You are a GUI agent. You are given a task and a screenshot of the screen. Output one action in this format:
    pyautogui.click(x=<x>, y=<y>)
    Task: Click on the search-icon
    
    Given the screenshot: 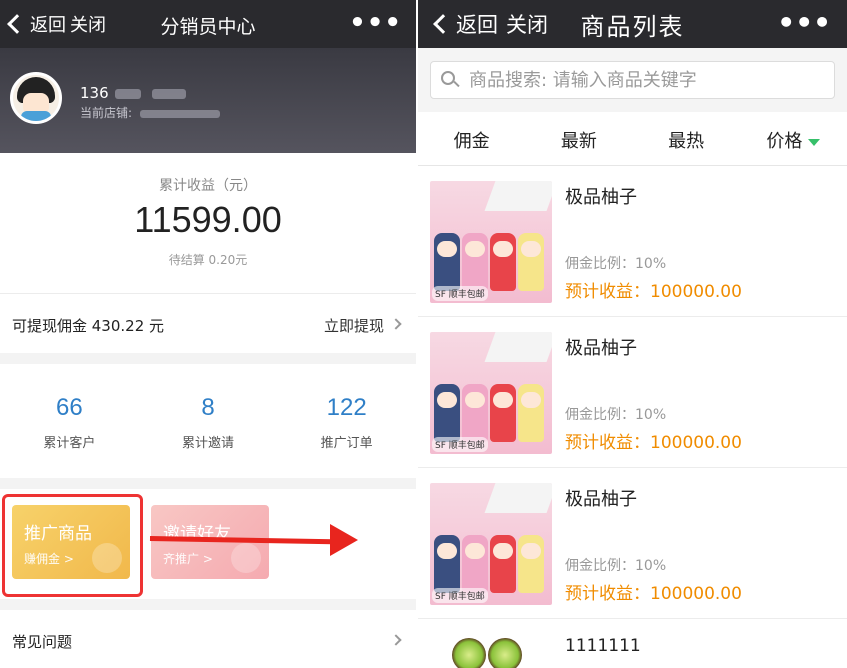 What is the action you would take?
    pyautogui.click(x=450, y=80)
    